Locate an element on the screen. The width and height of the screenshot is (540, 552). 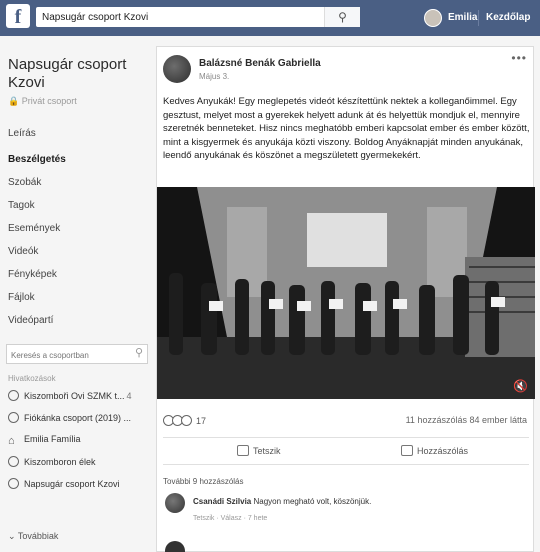
nav-item-members: Tagok is located at coordinates (21, 205).